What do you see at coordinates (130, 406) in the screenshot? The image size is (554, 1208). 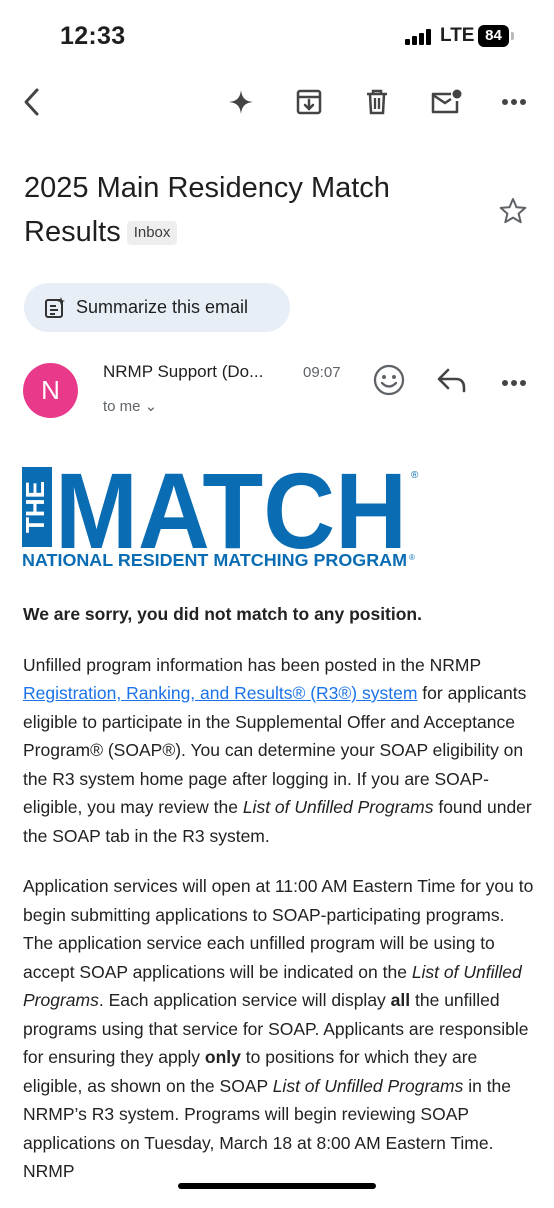 I see `recipient-details: to me ⌄` at bounding box center [130, 406].